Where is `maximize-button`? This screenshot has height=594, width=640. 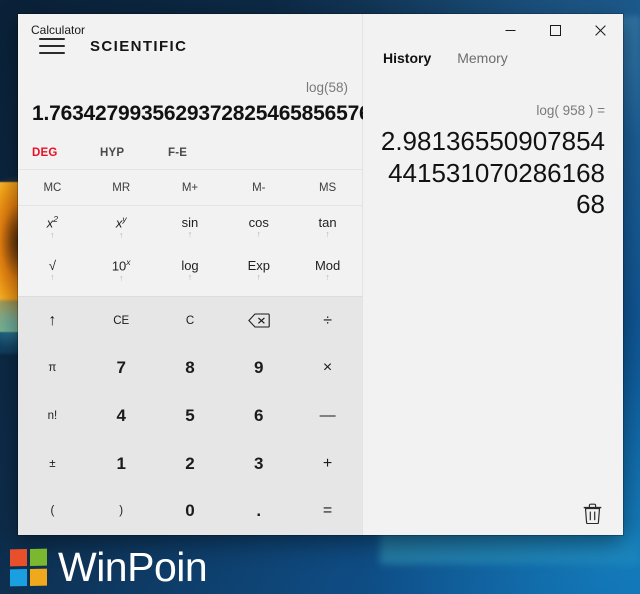 maximize-button is located at coordinates (555, 30).